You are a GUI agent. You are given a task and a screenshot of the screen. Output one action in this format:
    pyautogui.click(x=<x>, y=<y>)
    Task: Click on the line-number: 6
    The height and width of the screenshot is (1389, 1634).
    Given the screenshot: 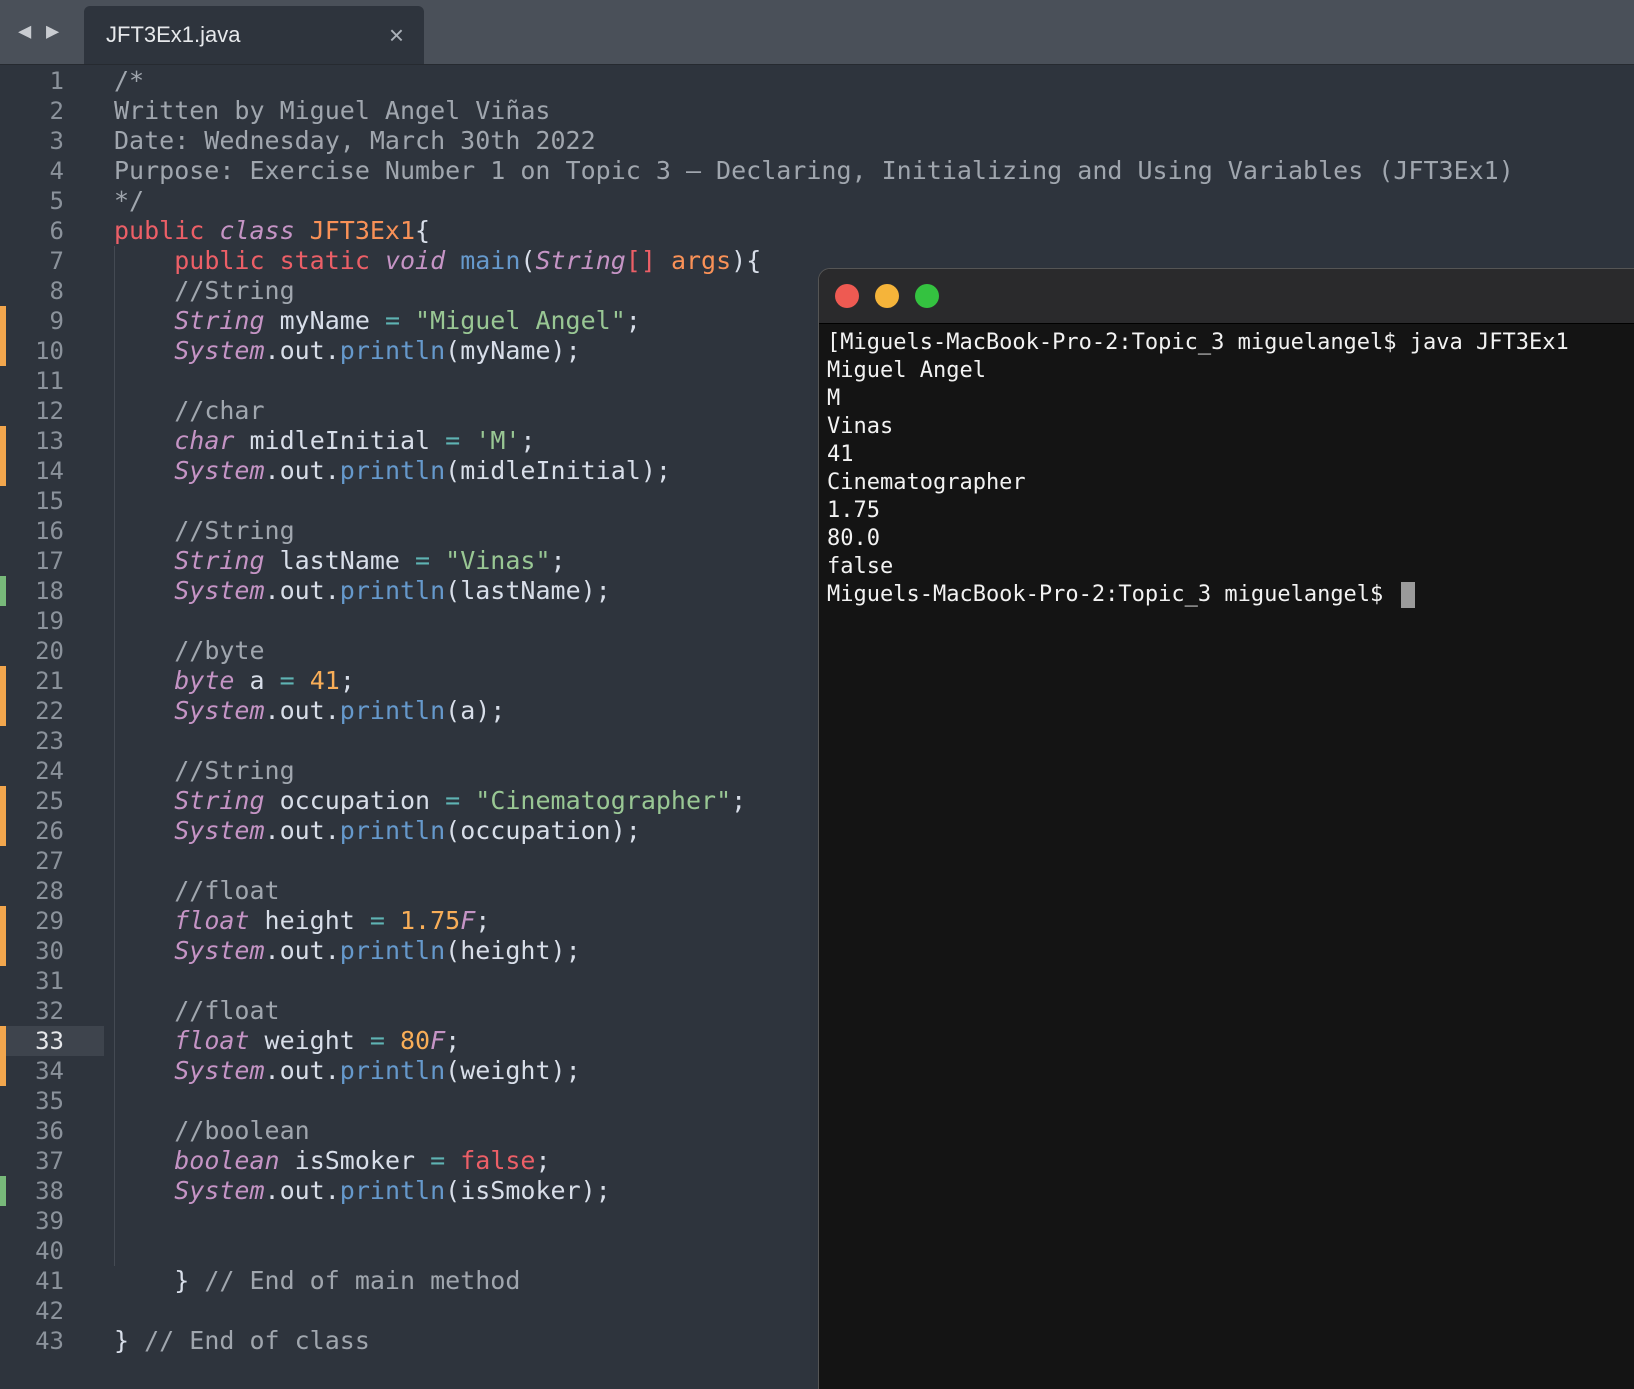 What is the action you would take?
    pyautogui.click(x=52, y=231)
    